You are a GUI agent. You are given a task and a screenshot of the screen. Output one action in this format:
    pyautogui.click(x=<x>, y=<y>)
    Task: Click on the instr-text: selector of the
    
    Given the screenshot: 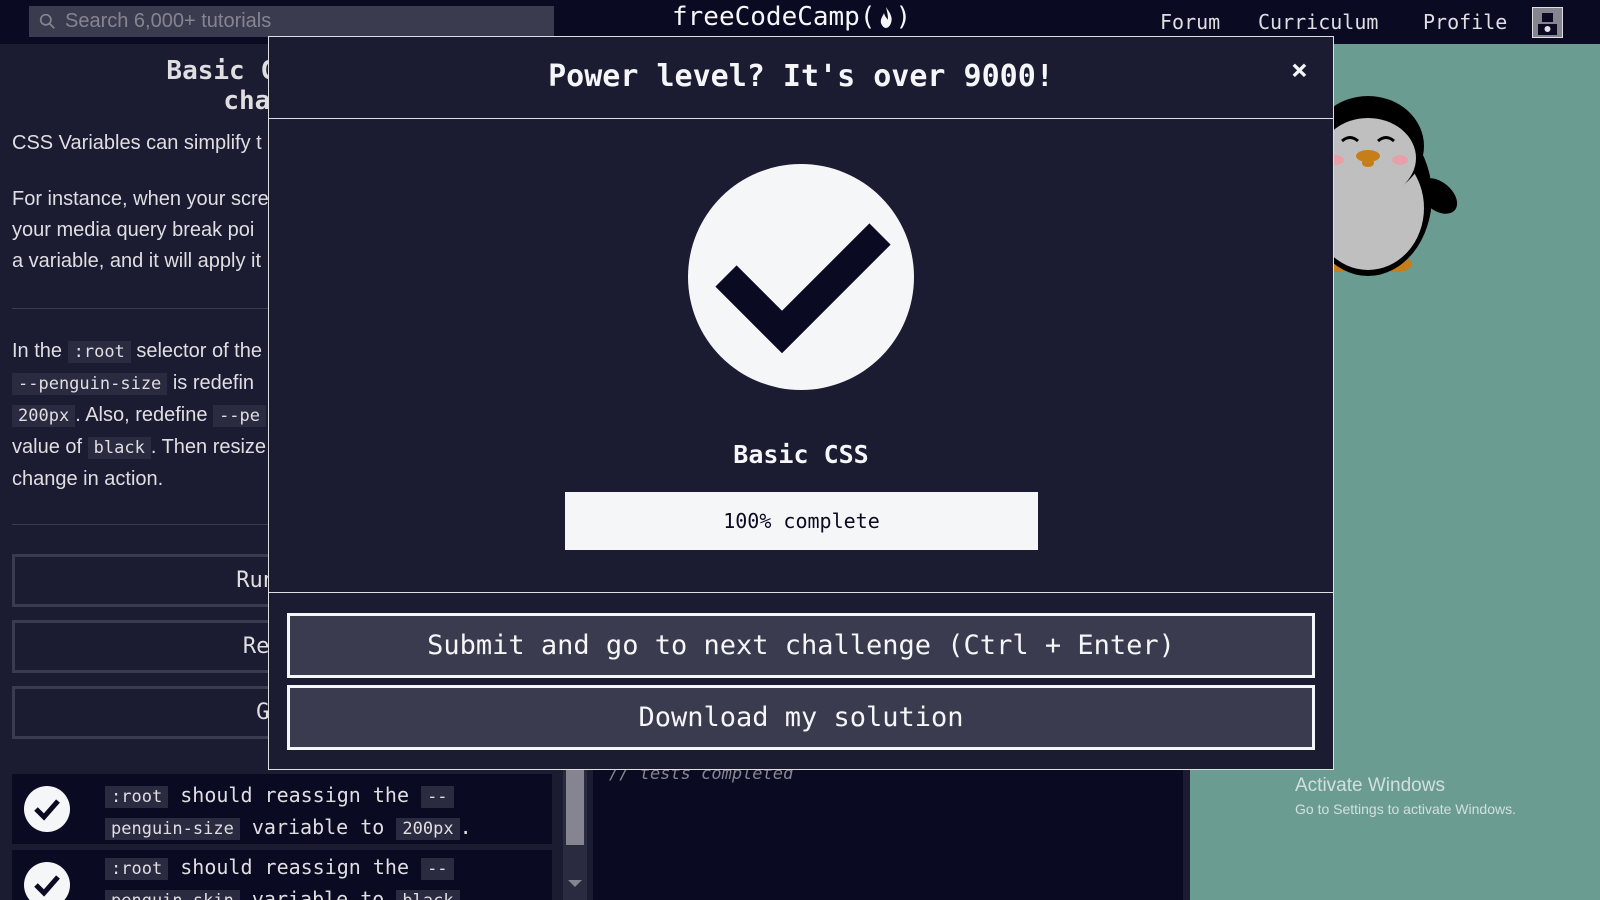 What is the action you would take?
    pyautogui.click(x=199, y=351)
    